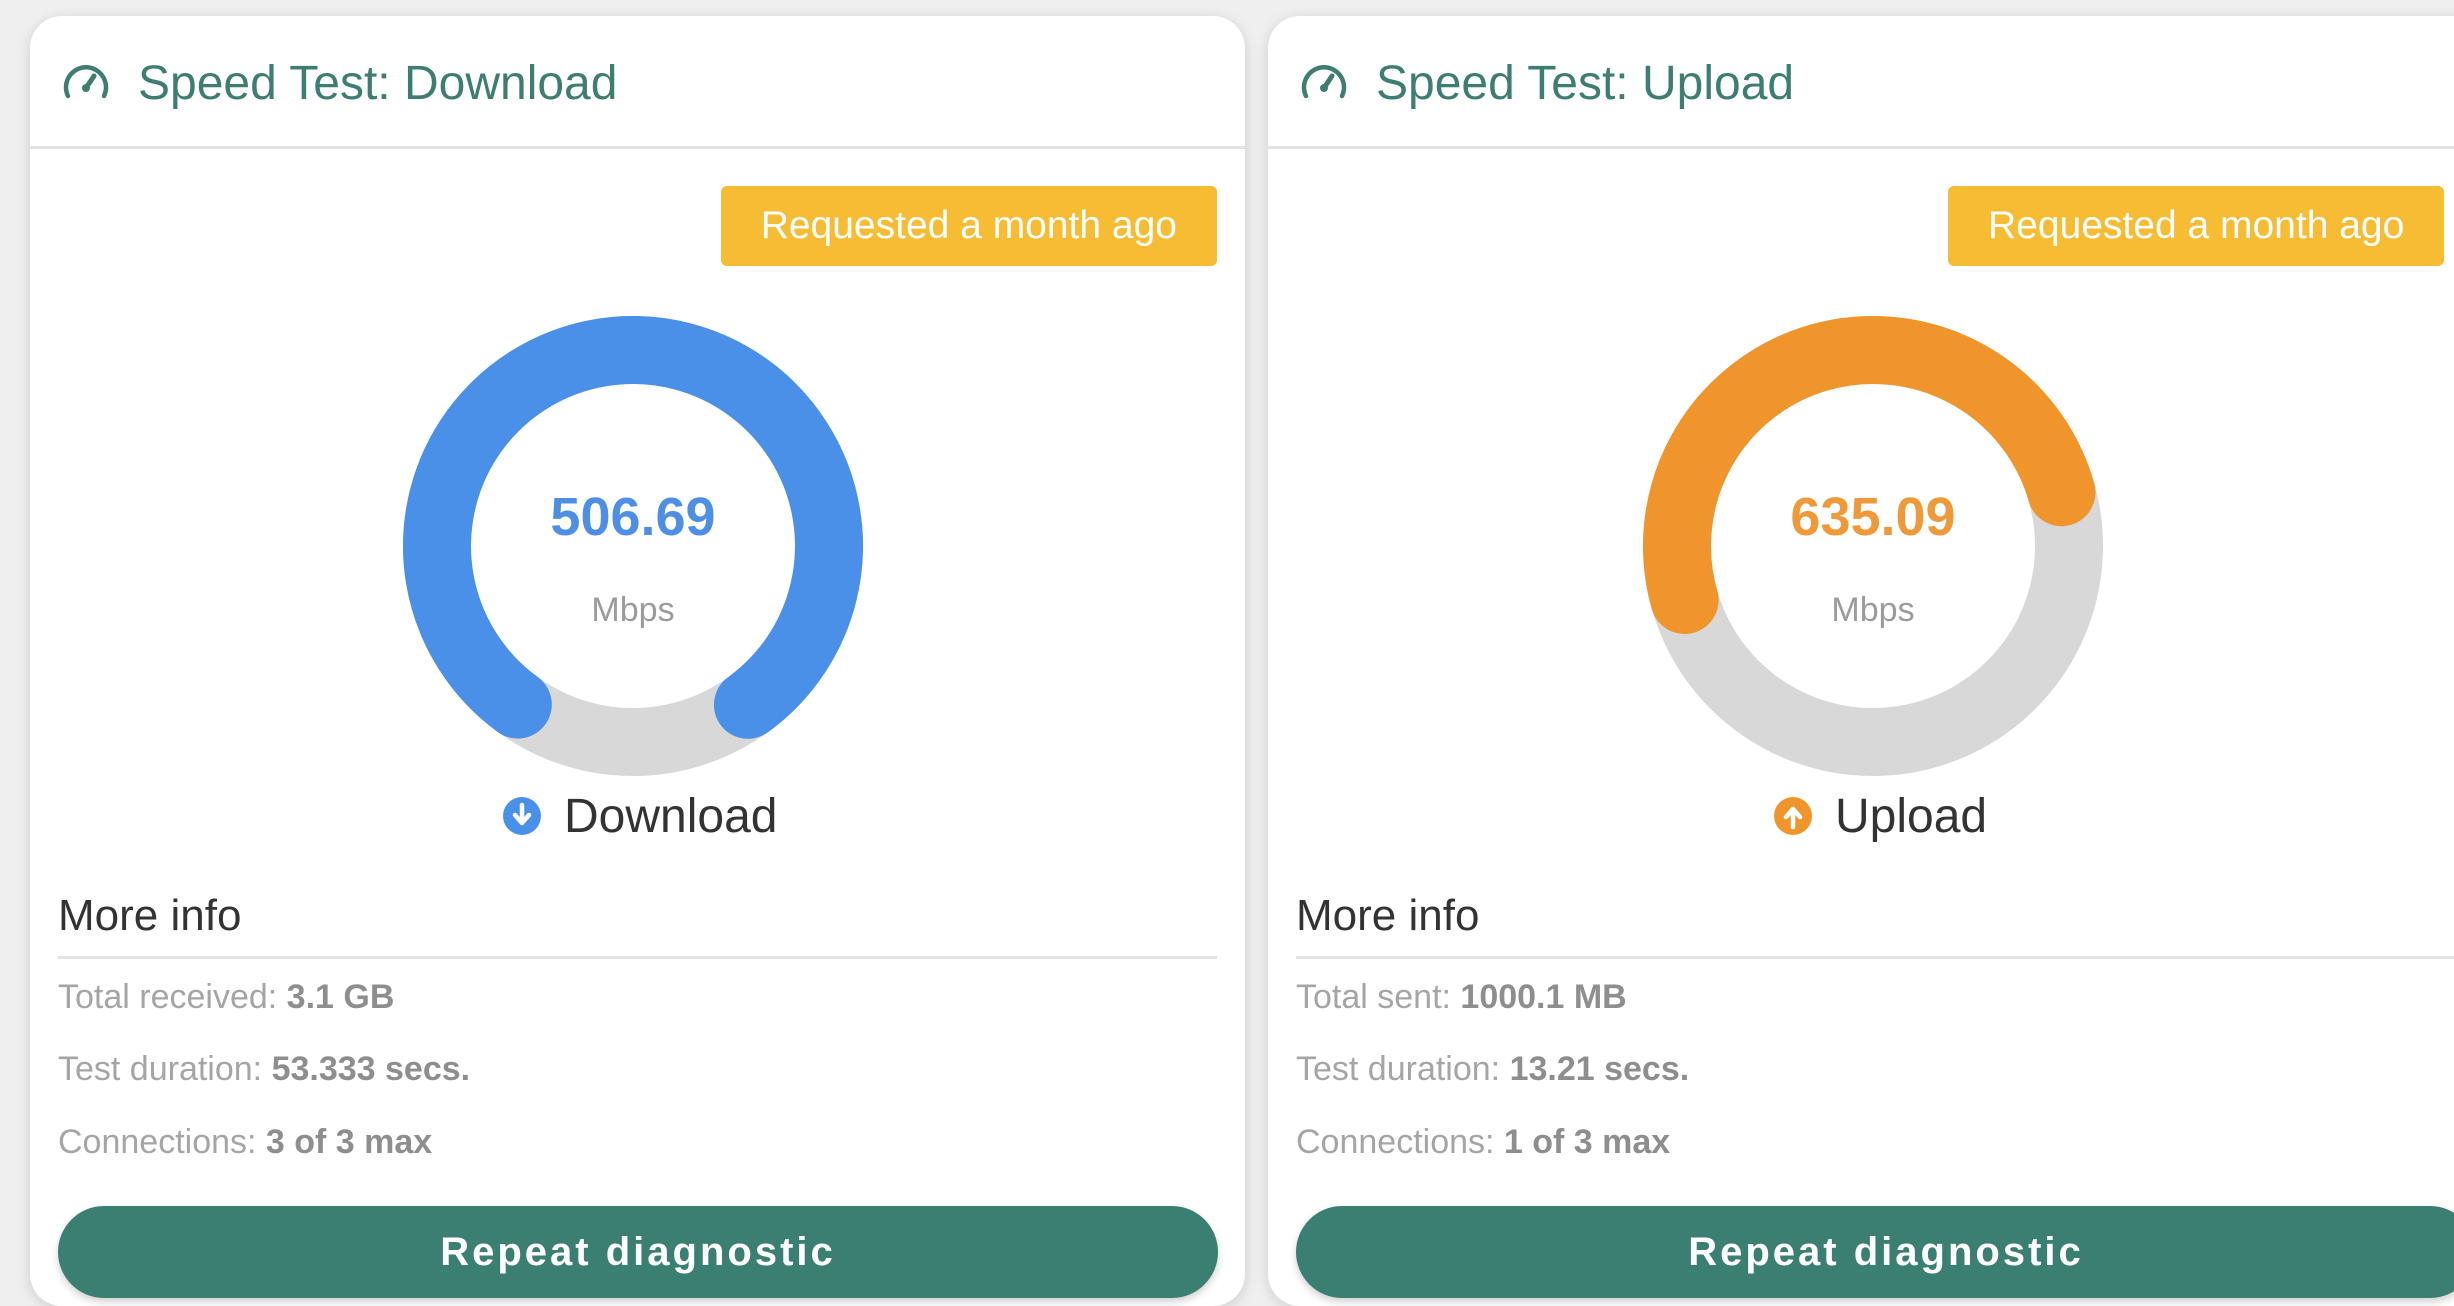 This screenshot has height=1306, width=2454. What do you see at coordinates (349, 1142) in the screenshot?
I see `info-value: 3 of 3 max` at bounding box center [349, 1142].